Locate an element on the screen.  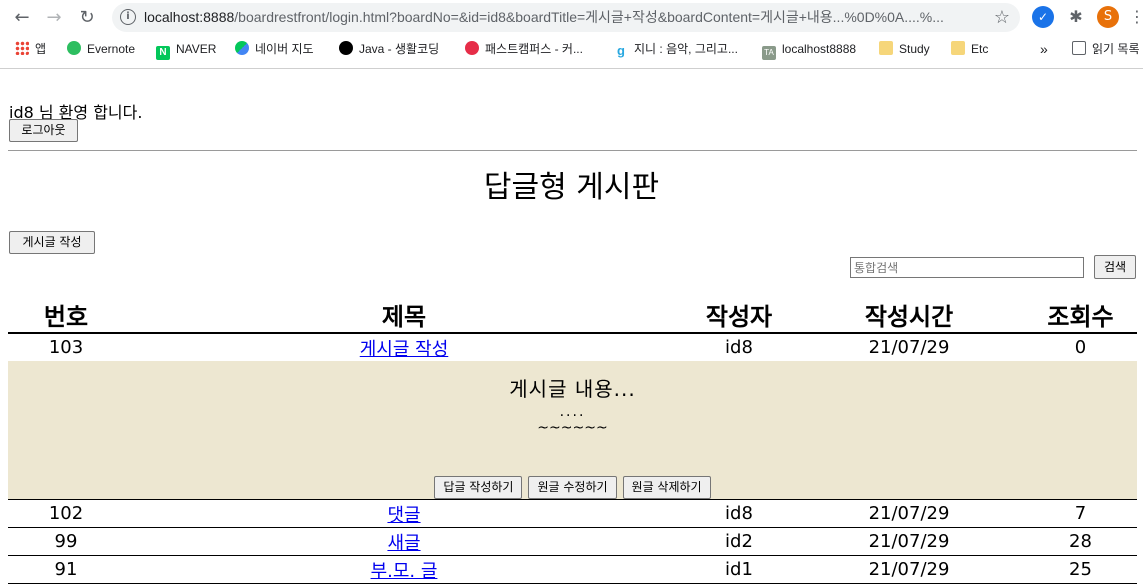
post-action-bar: 답글 작성하기 원글 수정하기 원글 삭제하기 is located at coordinates (572, 487).